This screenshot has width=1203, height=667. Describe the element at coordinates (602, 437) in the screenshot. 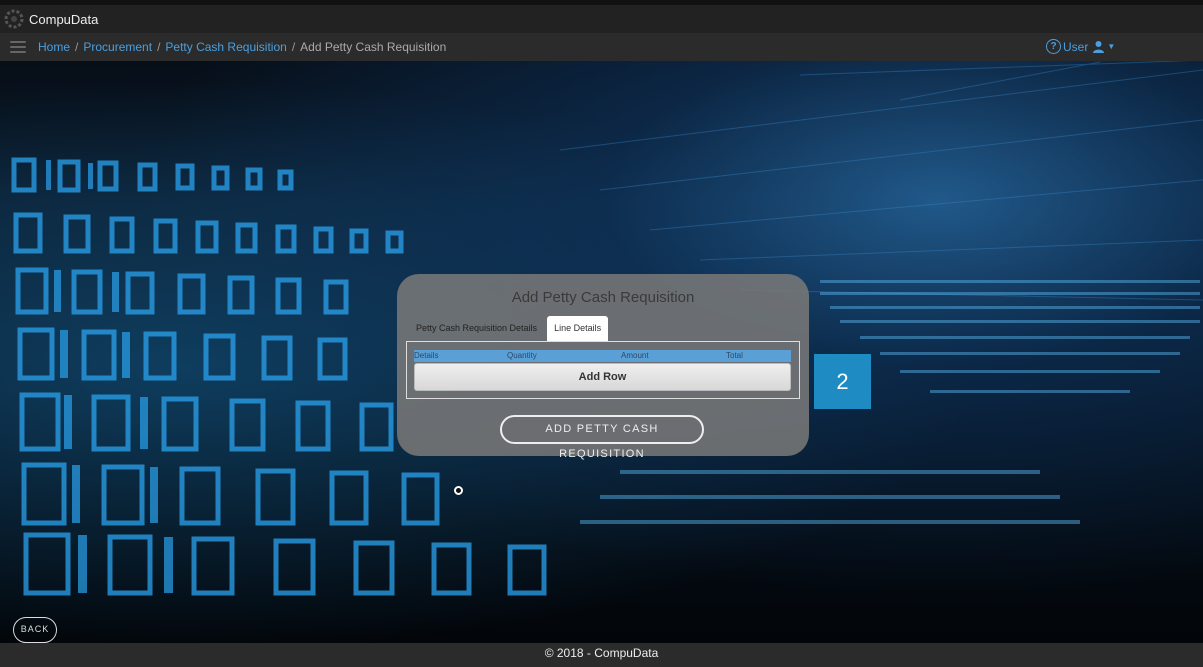

I see `add-petty-cash-requisition-button: ADD PETTY CASH REQUISITION` at that location.